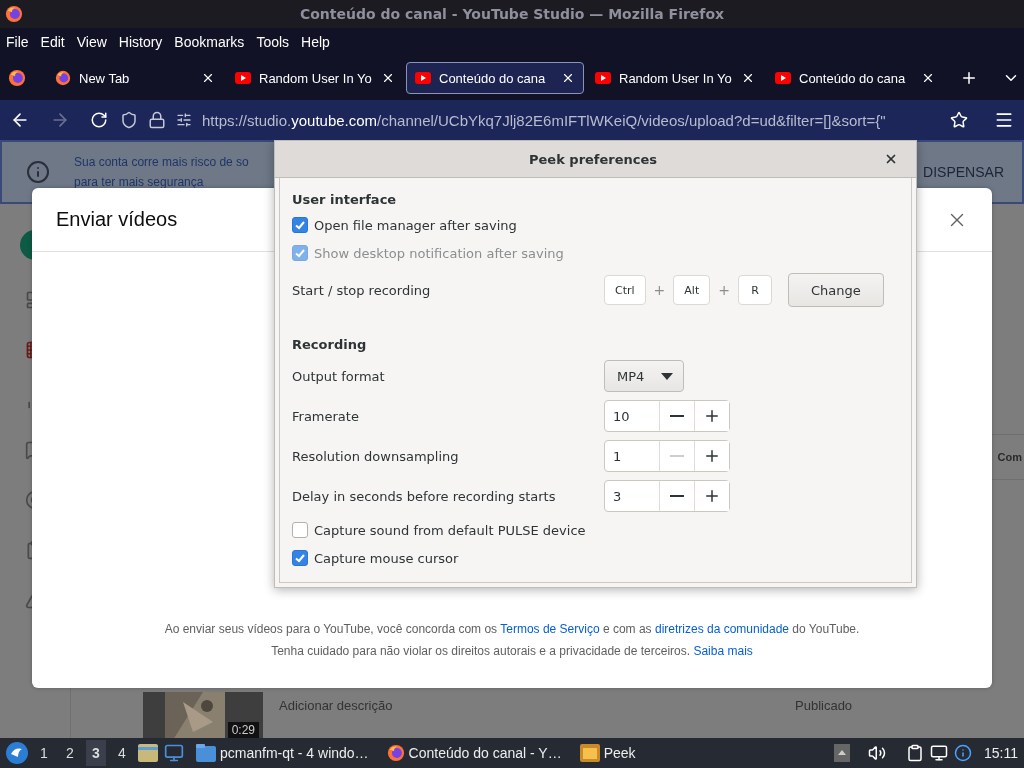 The image size is (1024, 768). Describe the element at coordinates (617, 456) in the screenshot. I see `spin-value: 1` at that location.